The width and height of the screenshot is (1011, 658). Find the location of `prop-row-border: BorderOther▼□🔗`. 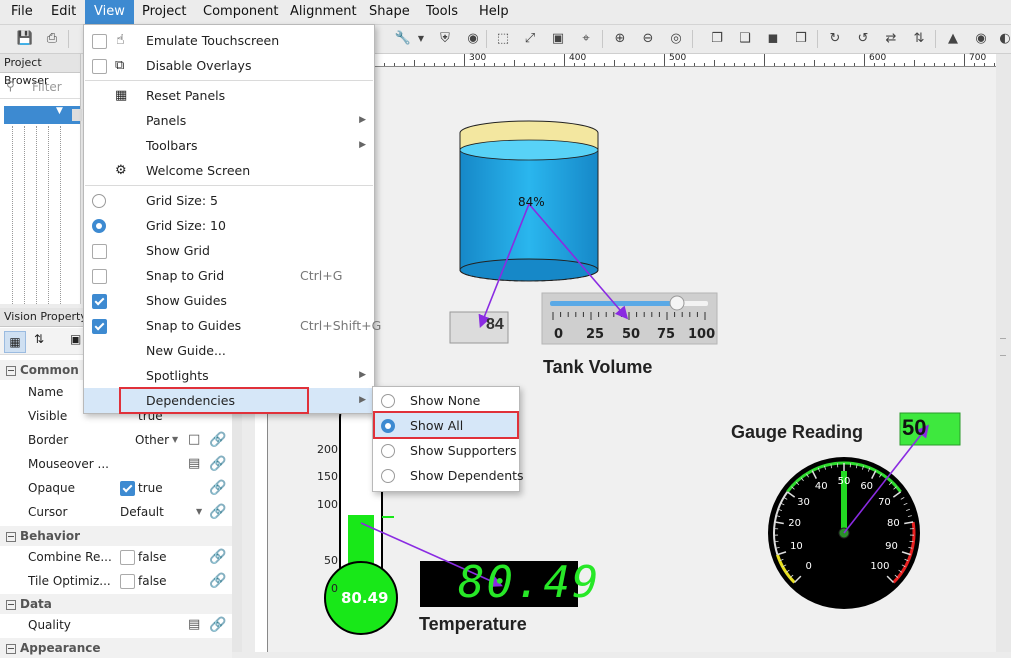

prop-row-border: BorderOther▼□🔗 is located at coordinates (116, 440).